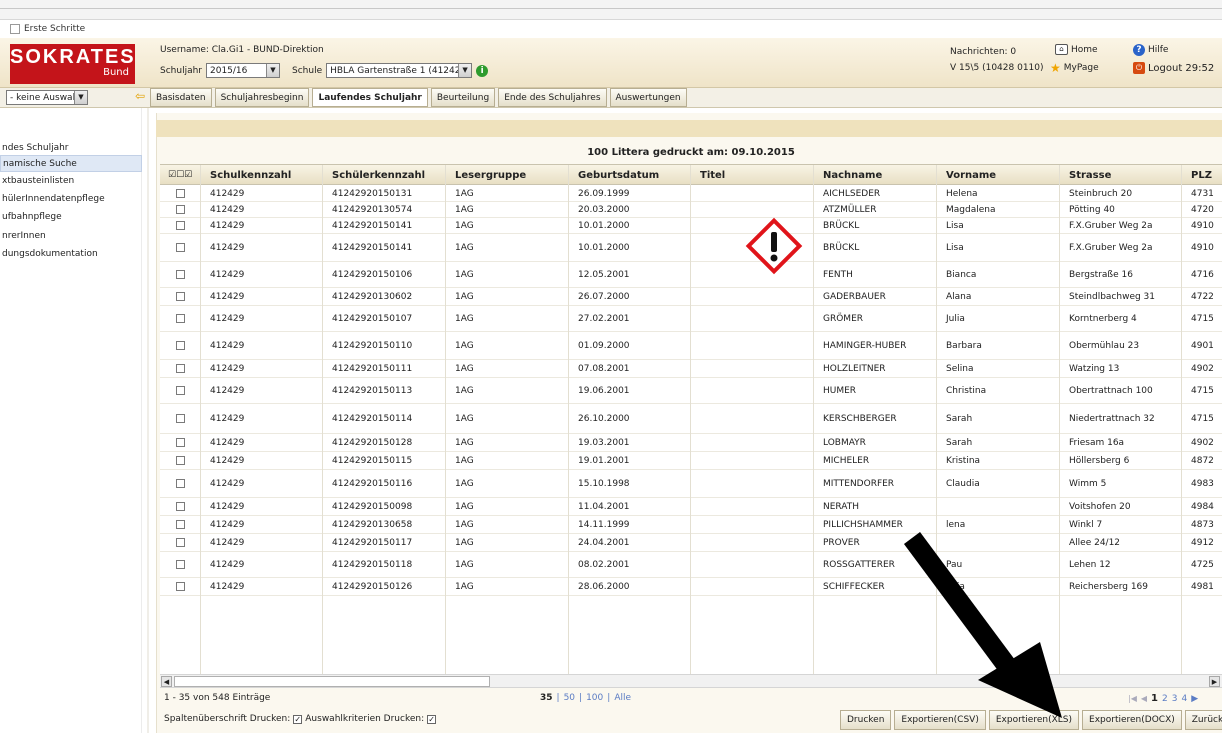  What do you see at coordinates (1175, 699) in the screenshot?
I see `page-3: 3` at bounding box center [1175, 699].